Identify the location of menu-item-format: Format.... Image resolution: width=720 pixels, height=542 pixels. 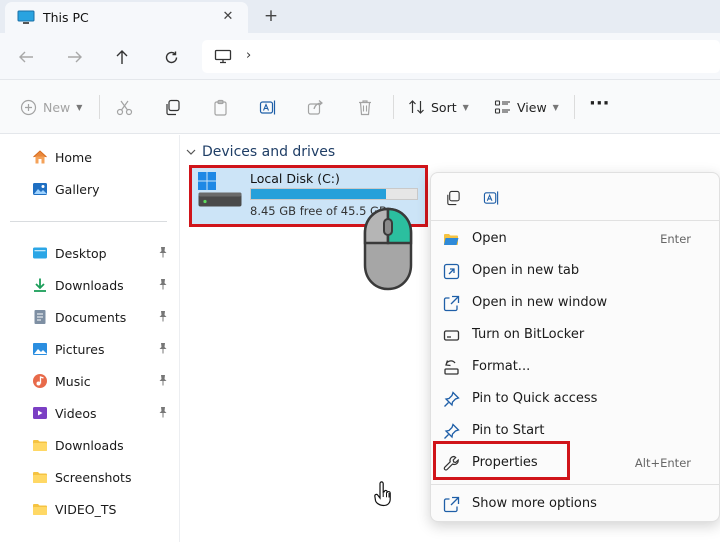
(575, 367).